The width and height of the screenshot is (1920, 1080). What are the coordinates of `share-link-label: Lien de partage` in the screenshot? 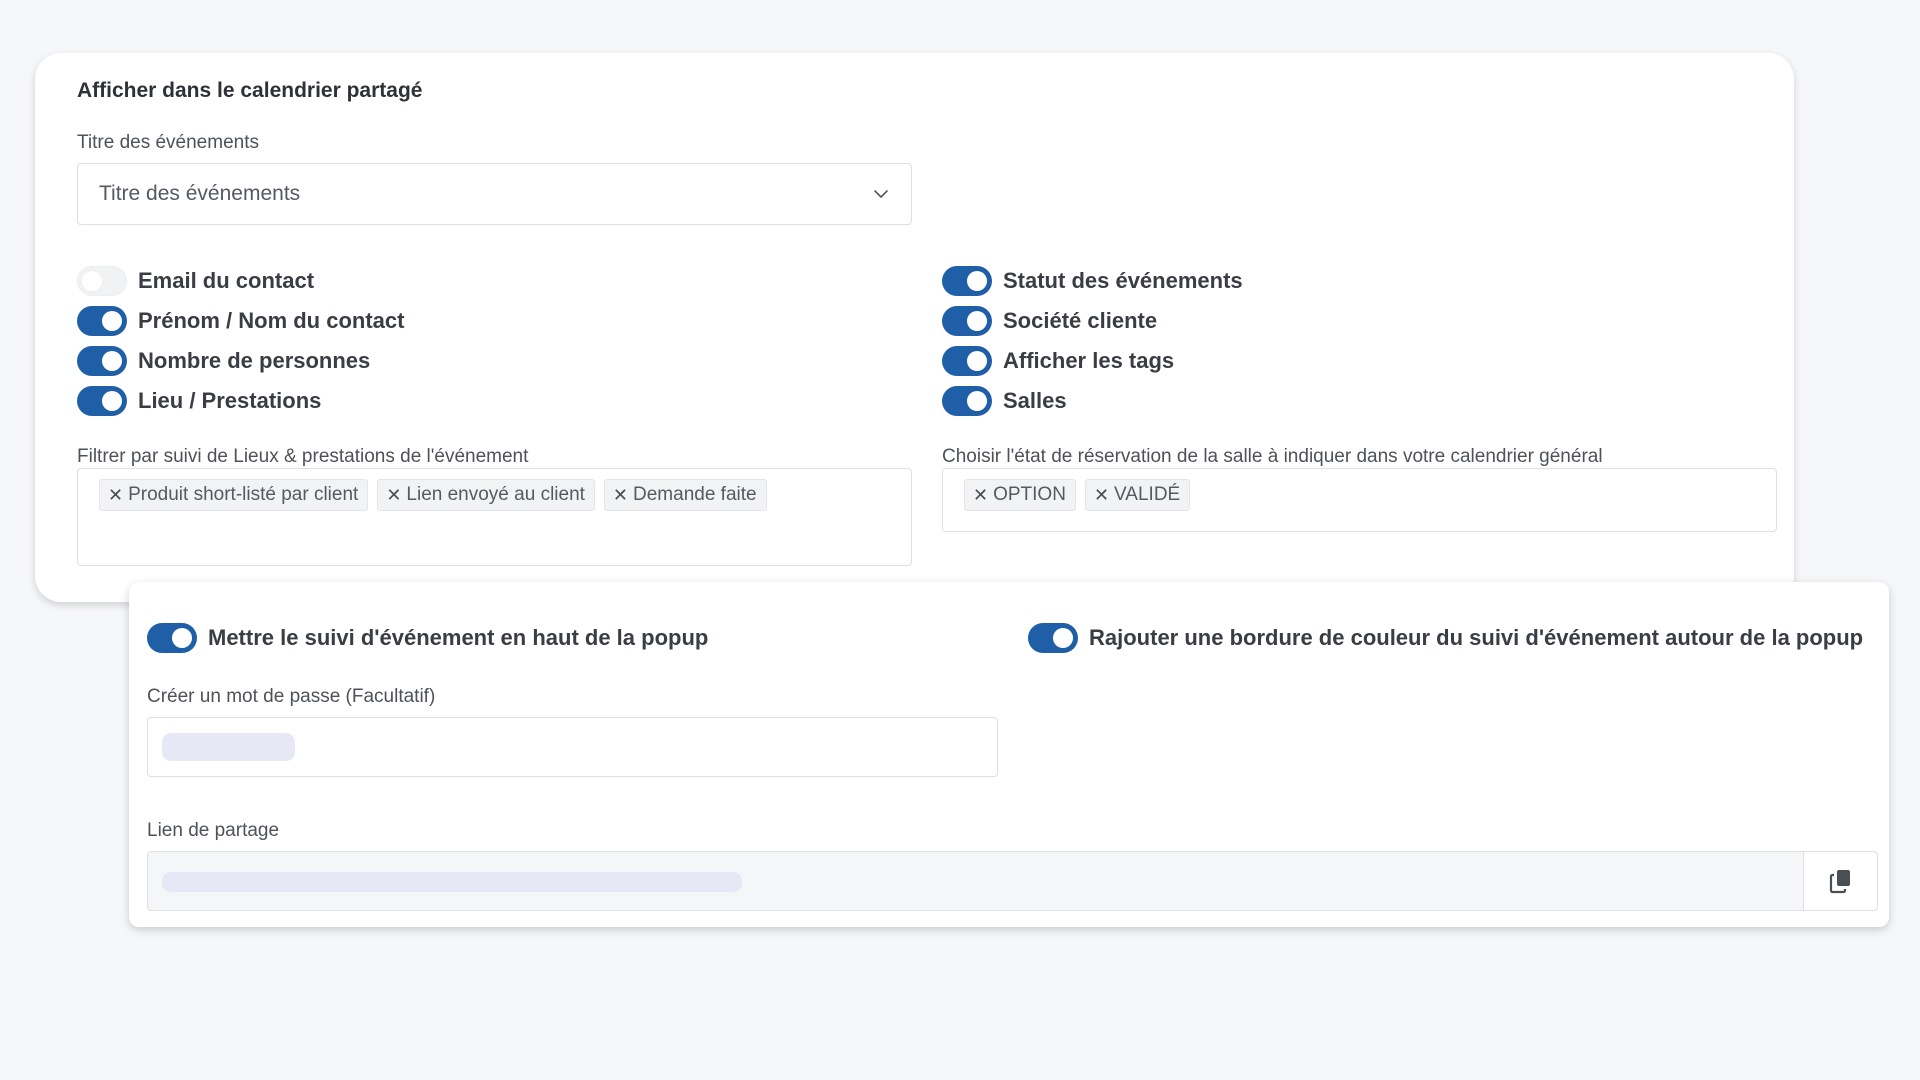 It's located at (213, 830).